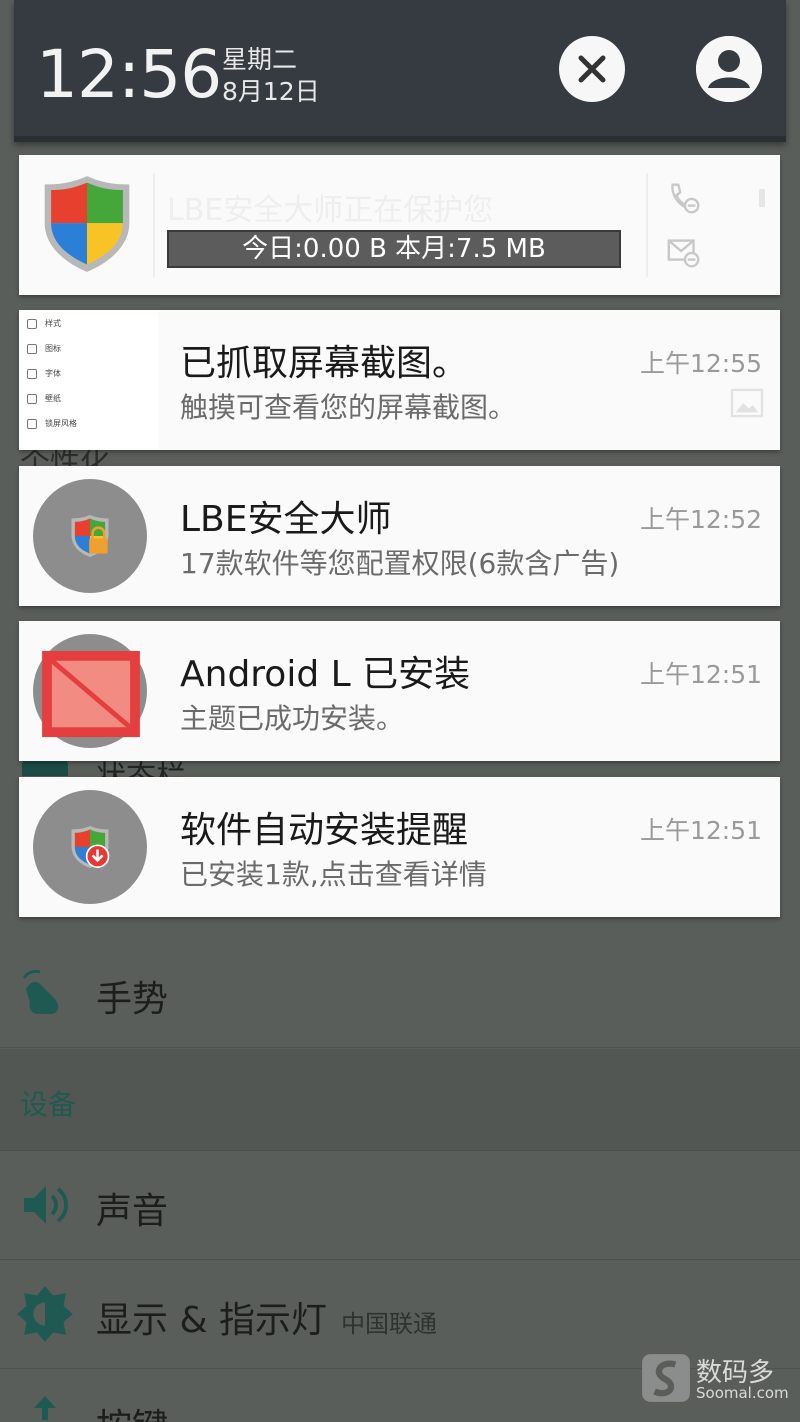 The image size is (800, 1422). What do you see at coordinates (684, 198) in the screenshot?
I see `call-block-icon` at bounding box center [684, 198].